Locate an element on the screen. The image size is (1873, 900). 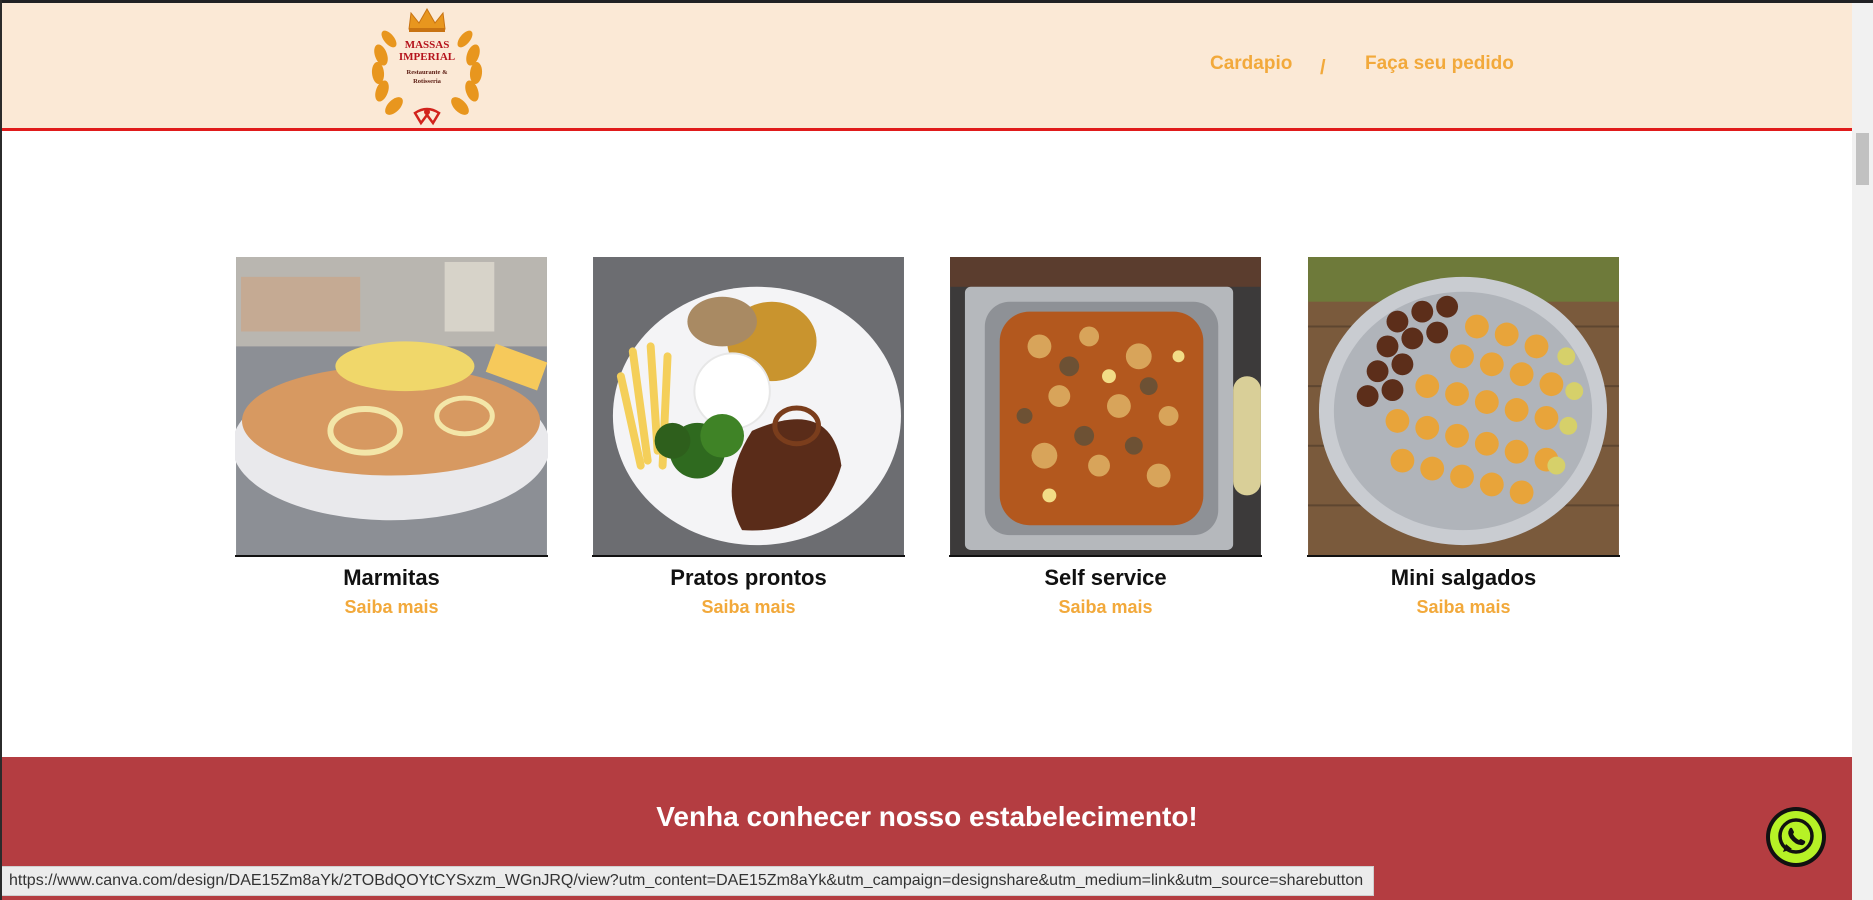
nav-link-faca-seu-pedido: Faça seu pedido is located at coordinates (1439, 64).